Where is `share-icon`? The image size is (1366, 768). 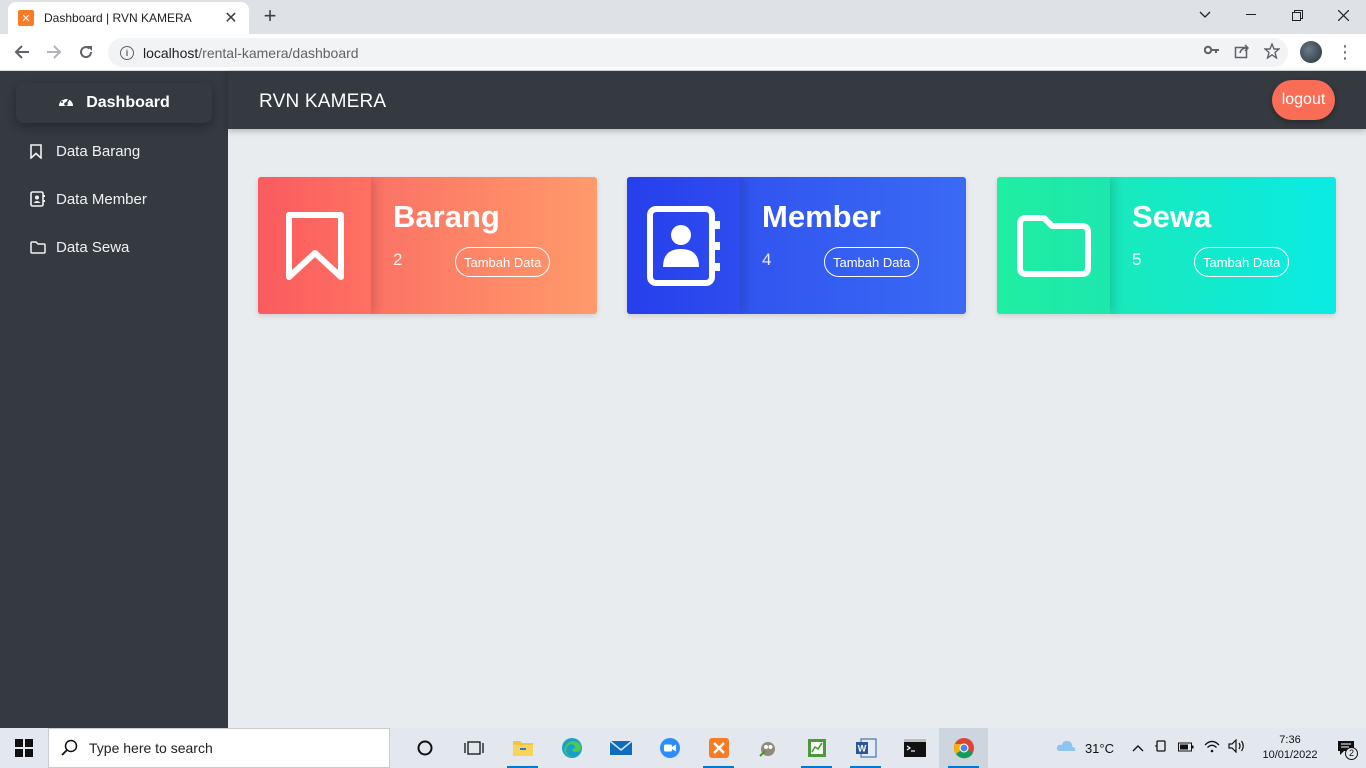
share-icon is located at coordinates (1242, 53).